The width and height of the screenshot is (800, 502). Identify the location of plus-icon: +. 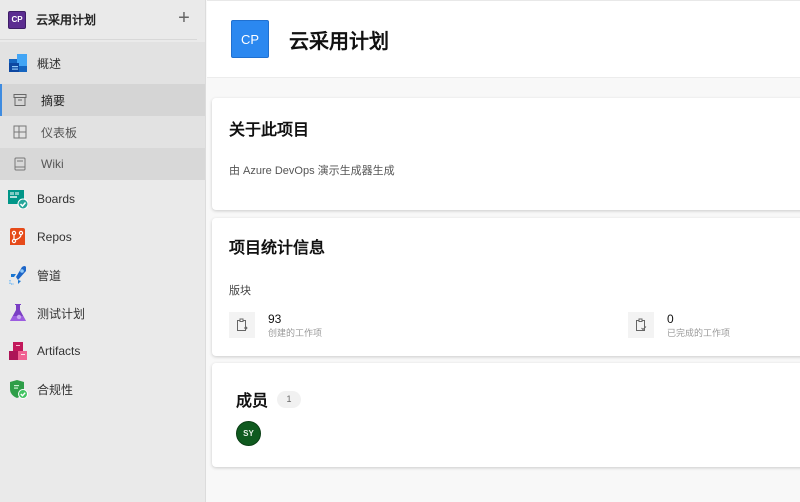
(184, 18).